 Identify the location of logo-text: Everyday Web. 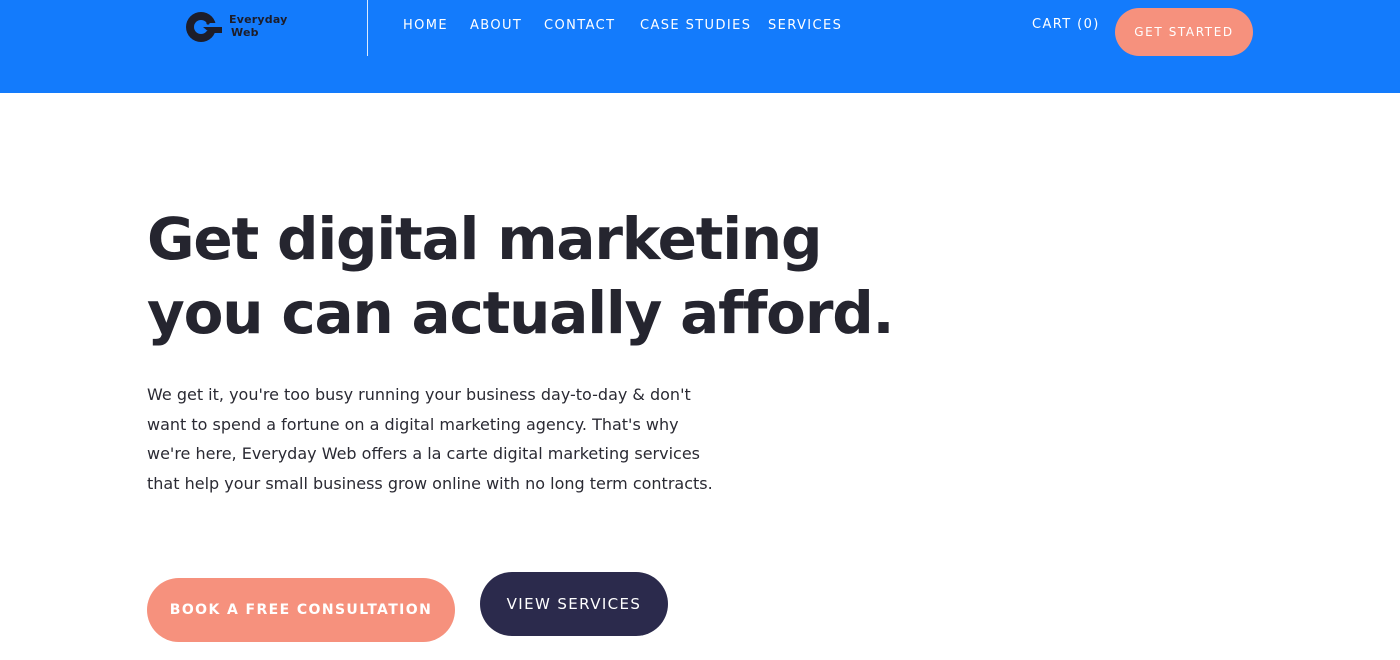
(264, 26).